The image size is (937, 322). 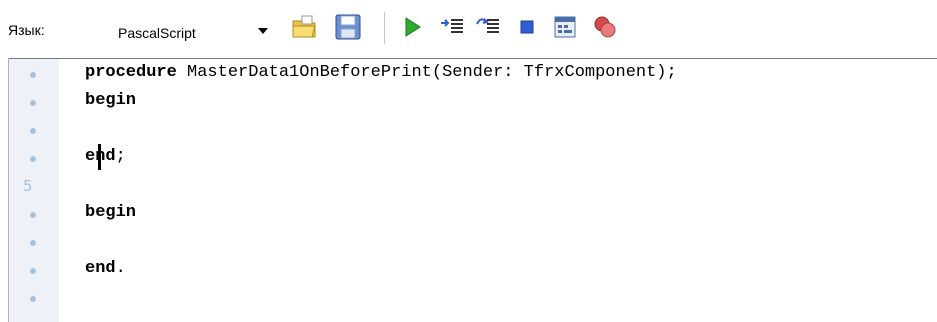 What do you see at coordinates (28, 186) in the screenshot?
I see `line-number: 5` at bounding box center [28, 186].